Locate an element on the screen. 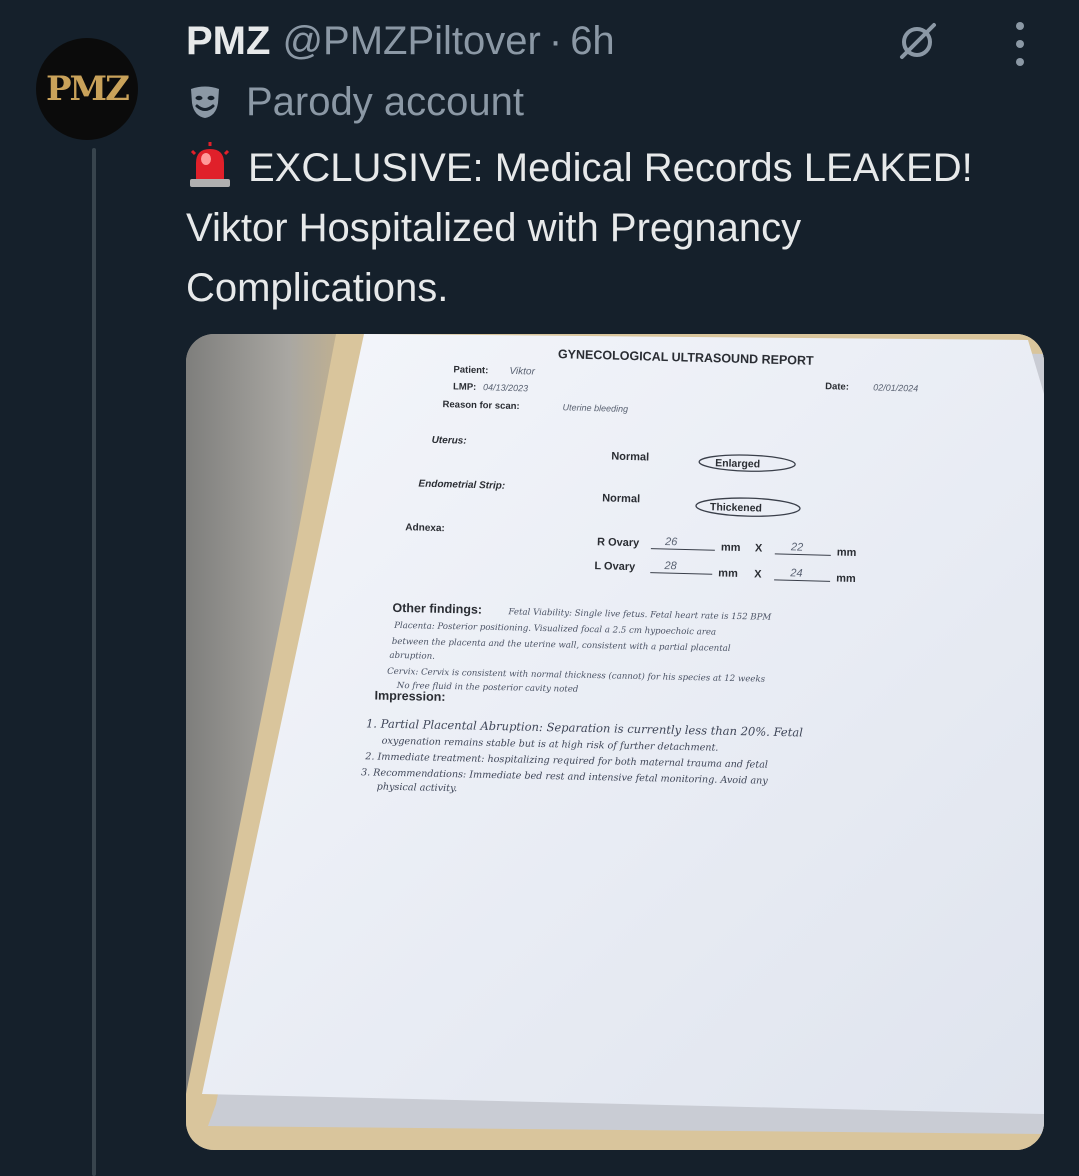  patient-label: Patient: is located at coordinates (470, 370).